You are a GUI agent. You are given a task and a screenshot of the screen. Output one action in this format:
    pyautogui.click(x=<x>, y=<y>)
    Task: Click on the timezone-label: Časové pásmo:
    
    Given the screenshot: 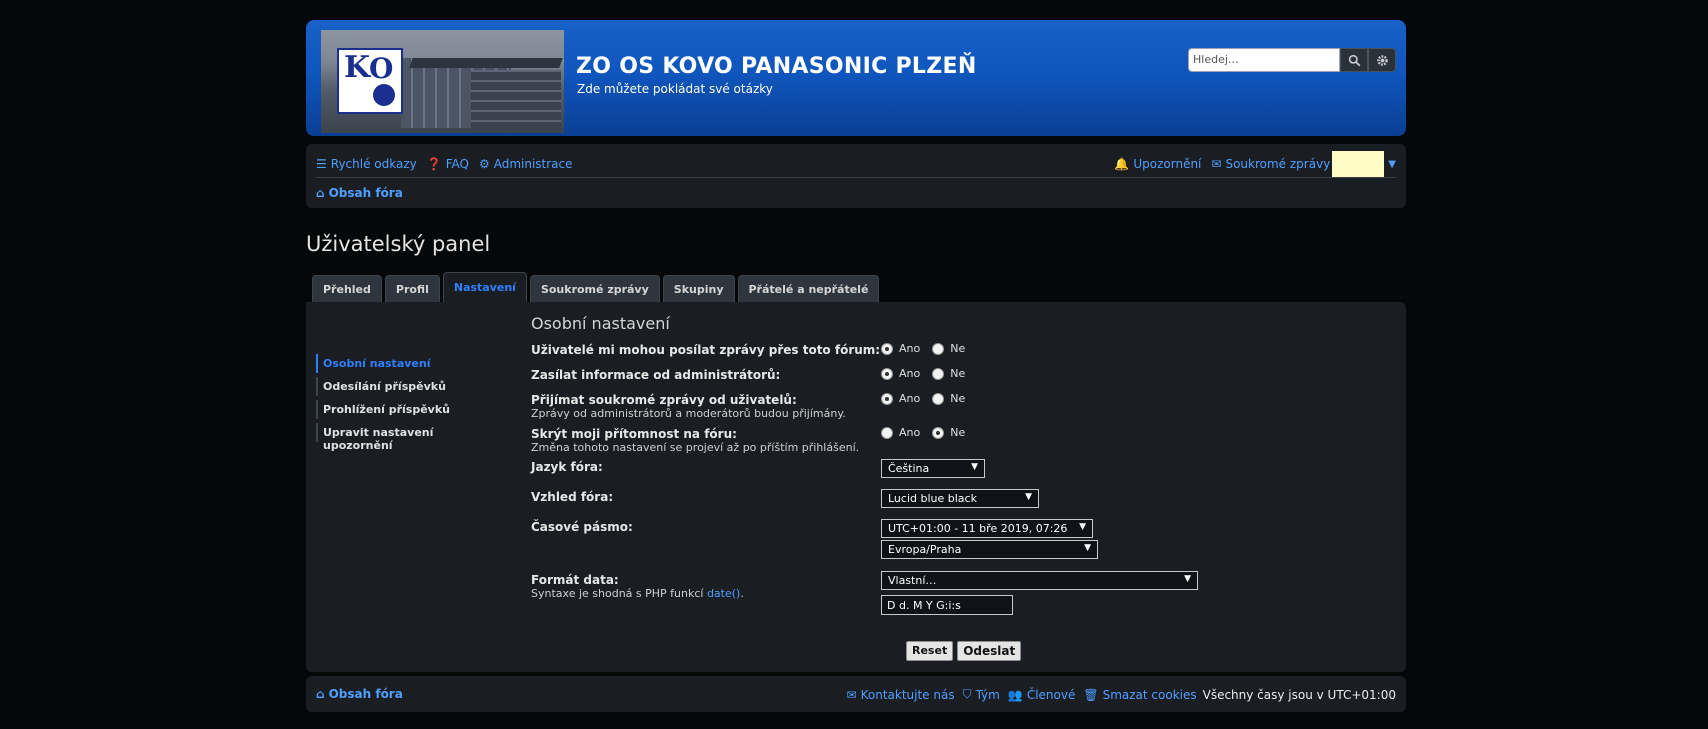 What is the action you would take?
    pyautogui.click(x=582, y=527)
    